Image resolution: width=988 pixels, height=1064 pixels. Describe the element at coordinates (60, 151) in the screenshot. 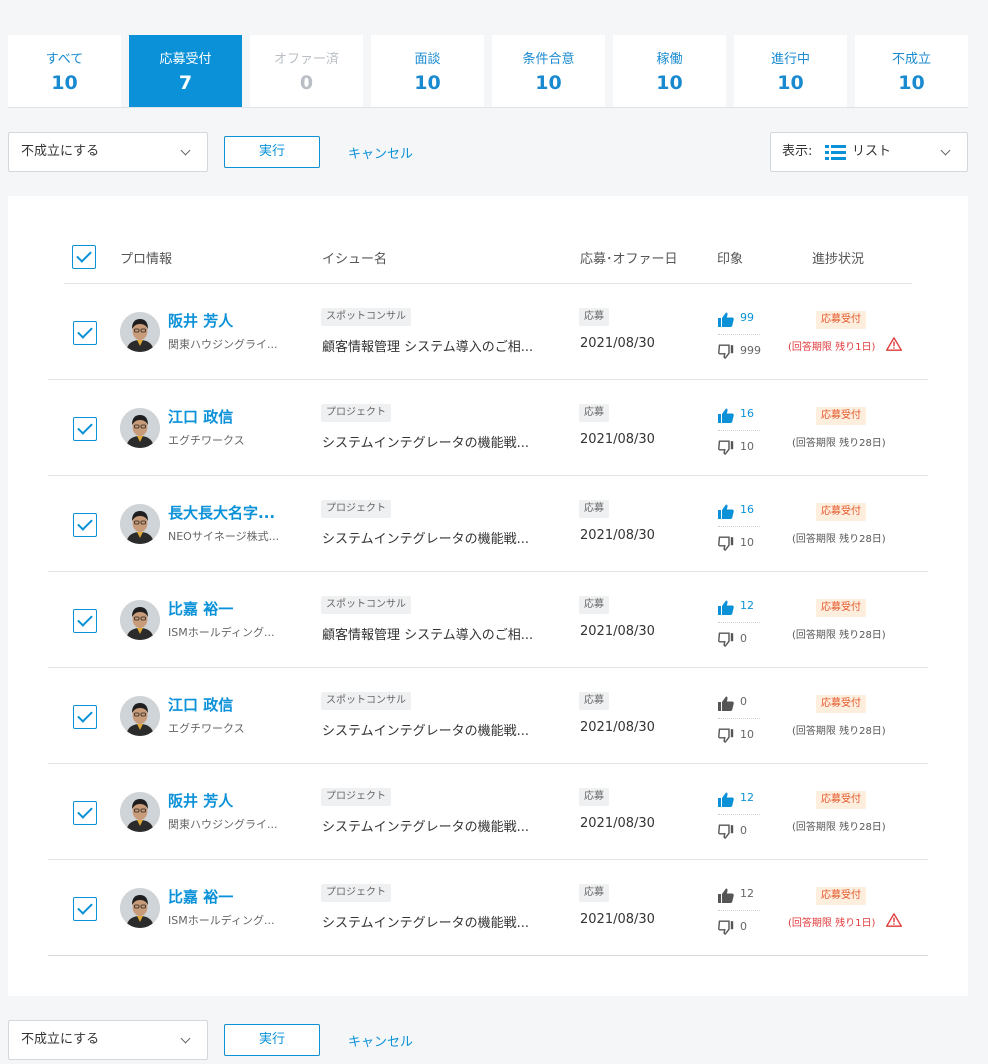

I see `bulk-action-select-value: 不成立にする` at that location.